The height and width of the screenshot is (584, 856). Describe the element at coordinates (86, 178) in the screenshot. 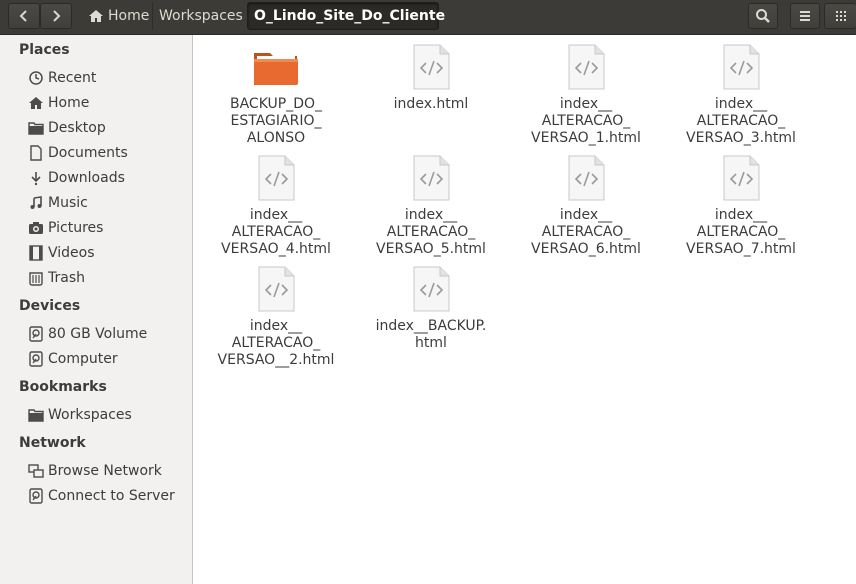

I see `sidebar-item-label: Downloads` at that location.